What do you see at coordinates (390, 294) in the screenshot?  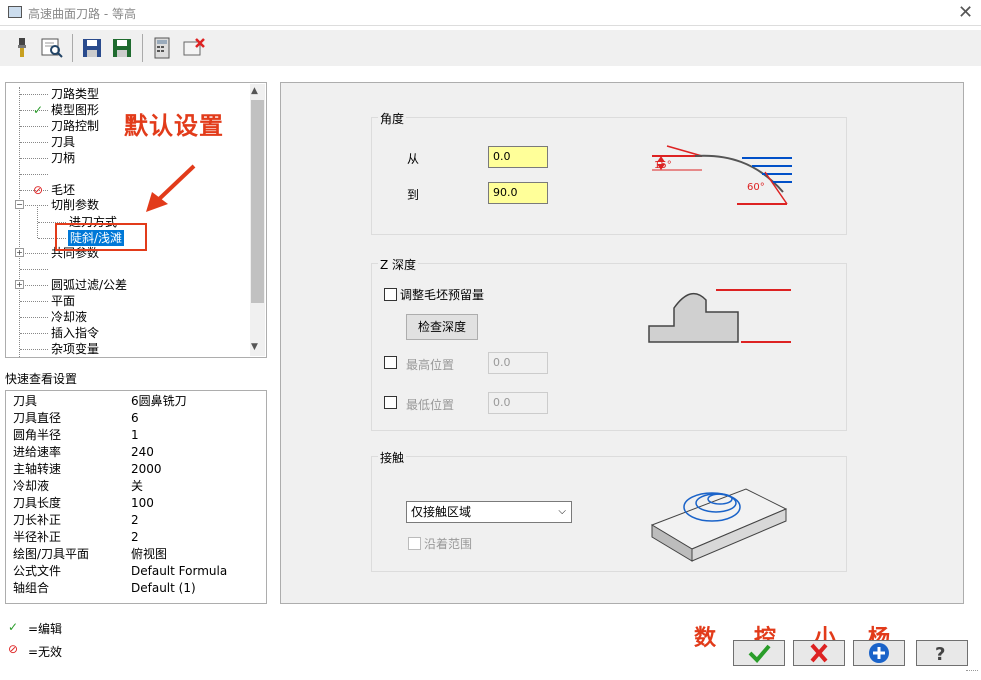 I see `adjust-stock-checkbox` at bounding box center [390, 294].